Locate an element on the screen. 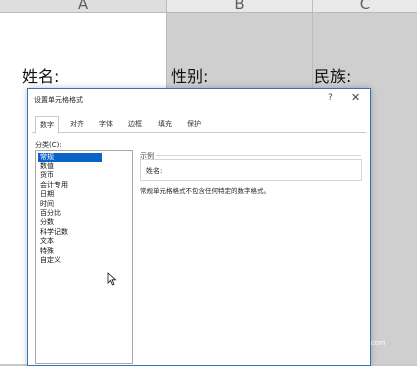 The image size is (417, 366). cell-name-label: 姓名: is located at coordinates (40, 75).